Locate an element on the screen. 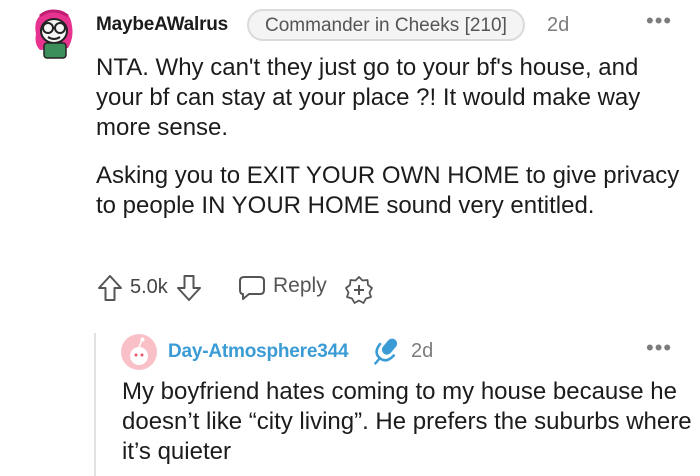  downvote-icon is located at coordinates (189, 288).